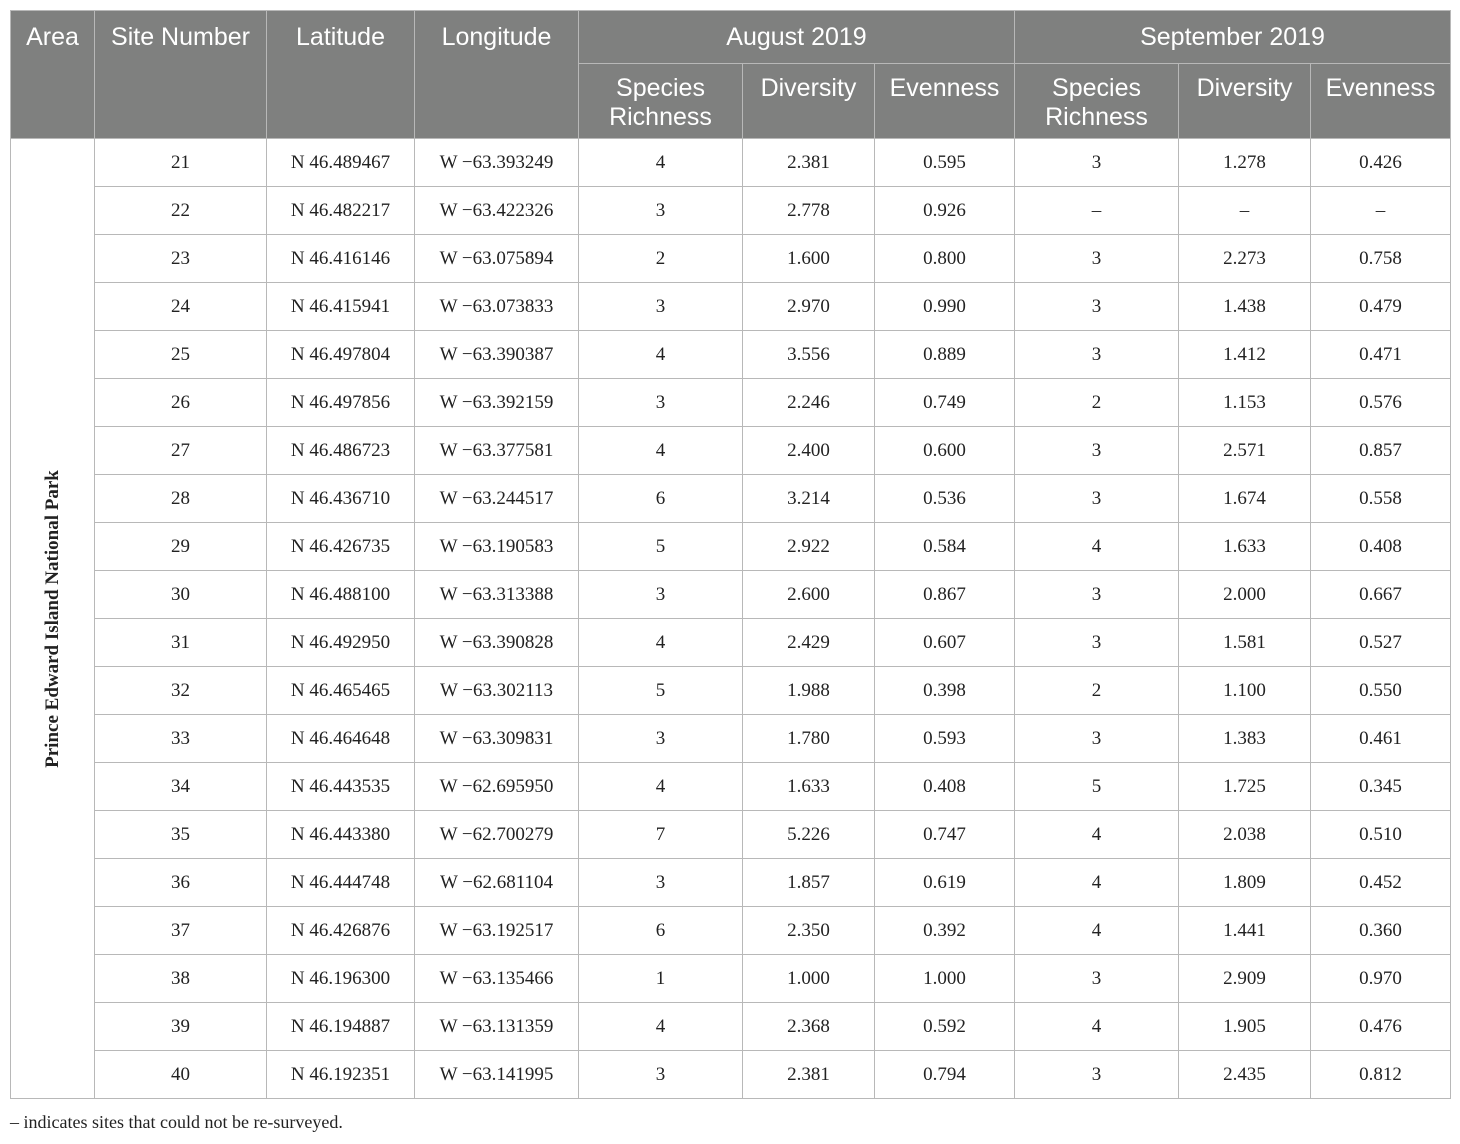  Describe the element at coordinates (944, 101) in the screenshot. I see `header-aug-evenness: Evenness` at that location.